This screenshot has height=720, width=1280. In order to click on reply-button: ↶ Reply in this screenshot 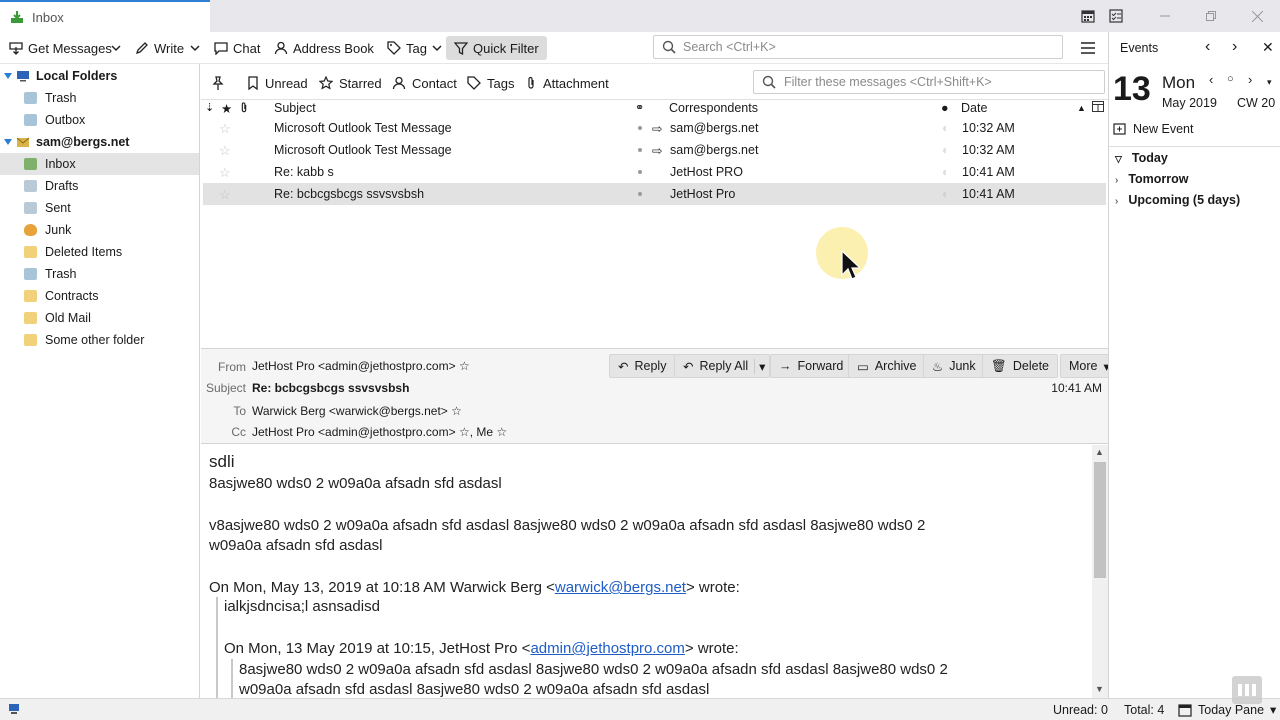, I will do `click(642, 366)`.